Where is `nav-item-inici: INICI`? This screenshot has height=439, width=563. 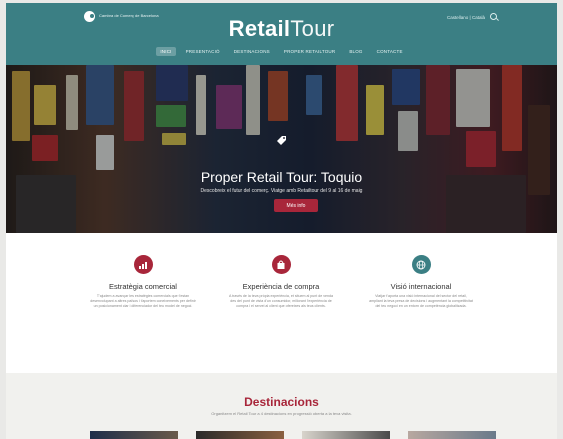 nav-item-inici: INICI is located at coordinates (166, 51).